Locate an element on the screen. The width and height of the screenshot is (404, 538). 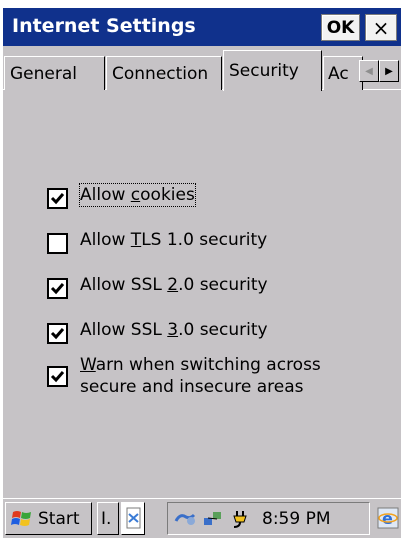
allow-cookies-checkbox is located at coordinates (57, 198).